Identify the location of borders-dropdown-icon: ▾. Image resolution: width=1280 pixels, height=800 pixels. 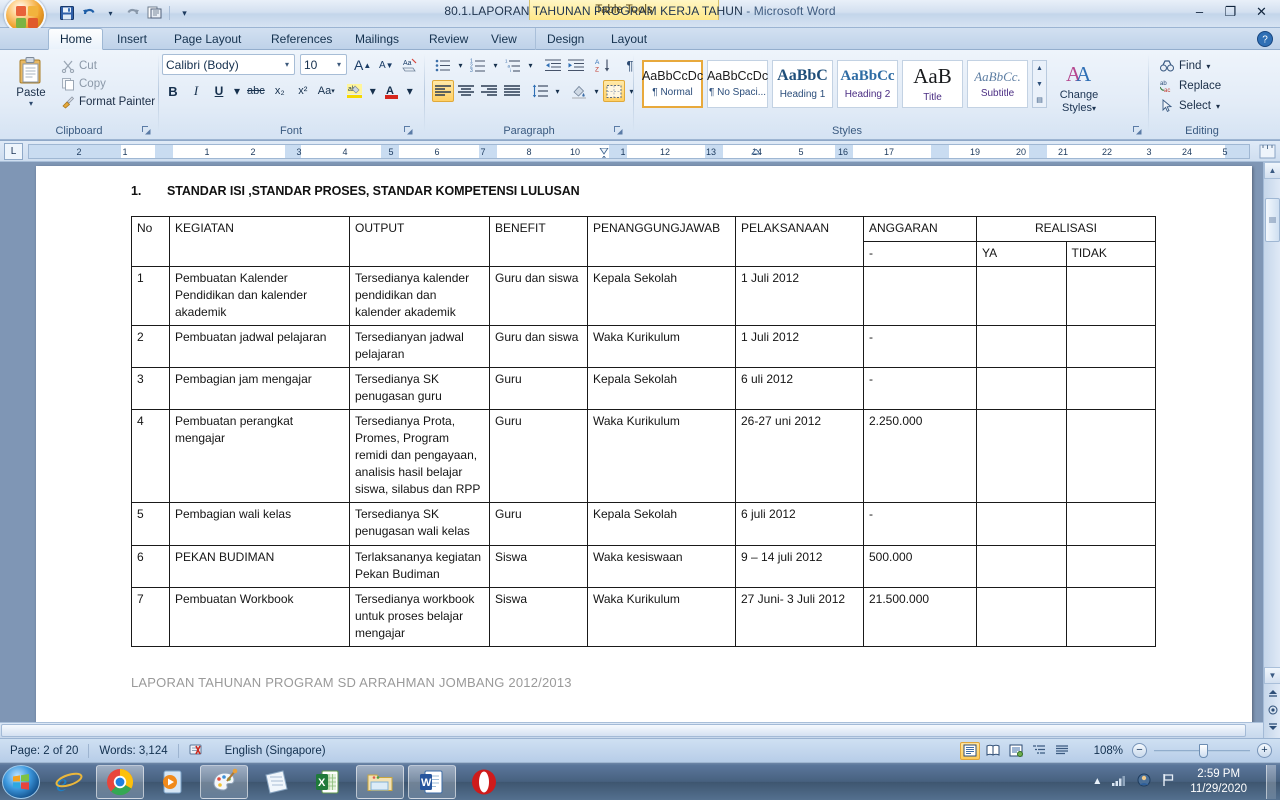
(631, 91).